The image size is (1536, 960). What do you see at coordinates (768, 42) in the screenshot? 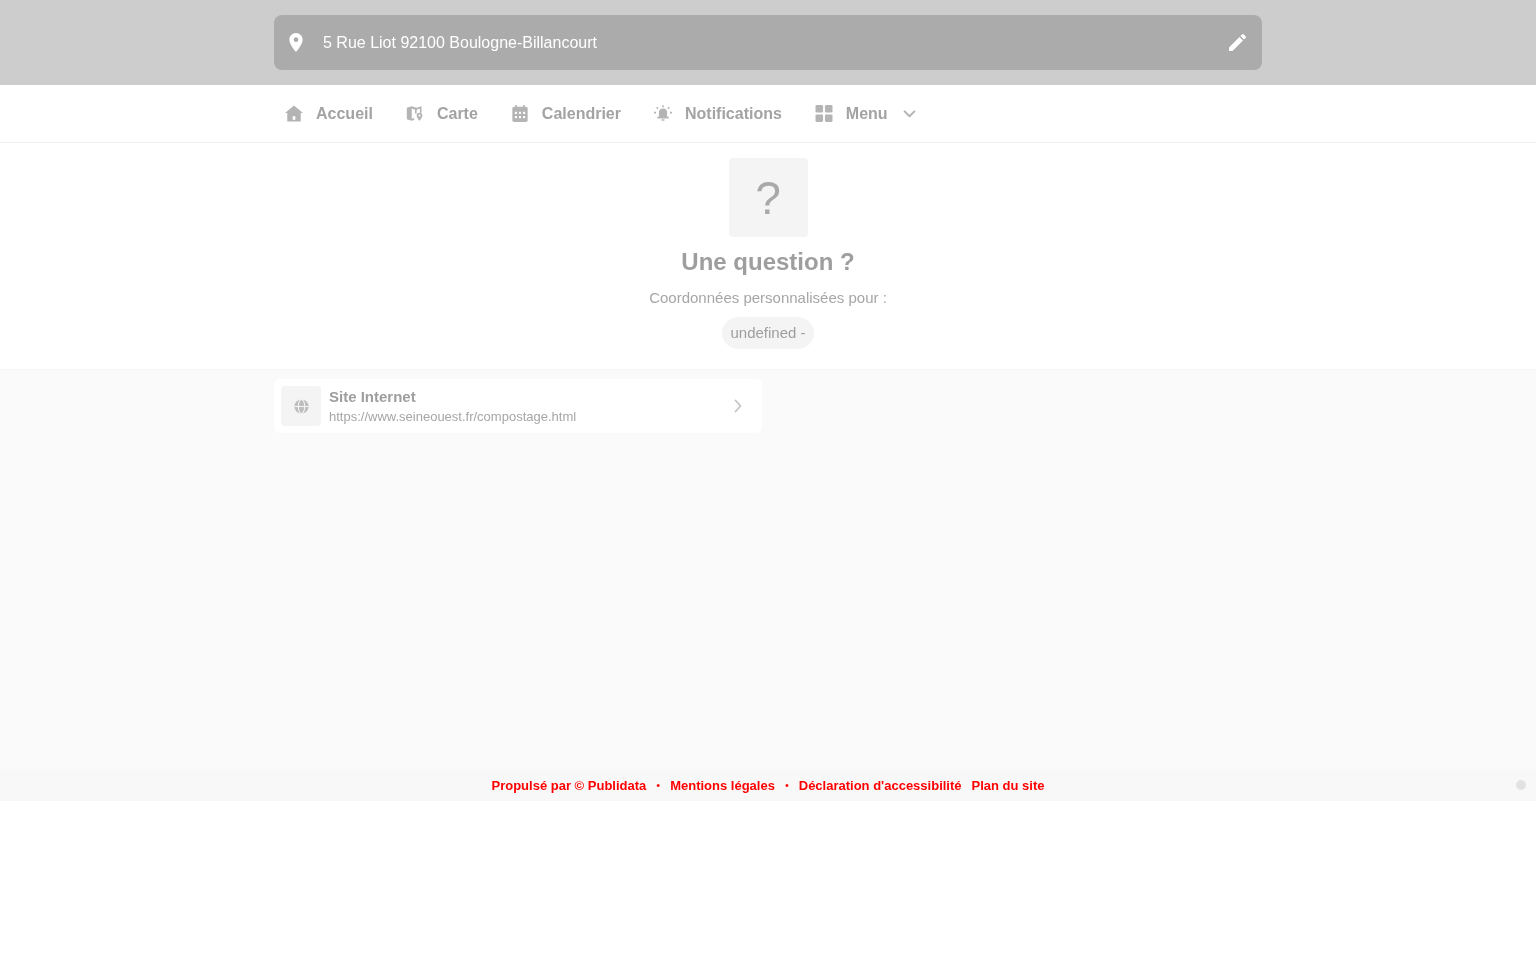
I see `address-field: 5 Rue Liot 92100 Boulogne-Billancourt` at bounding box center [768, 42].